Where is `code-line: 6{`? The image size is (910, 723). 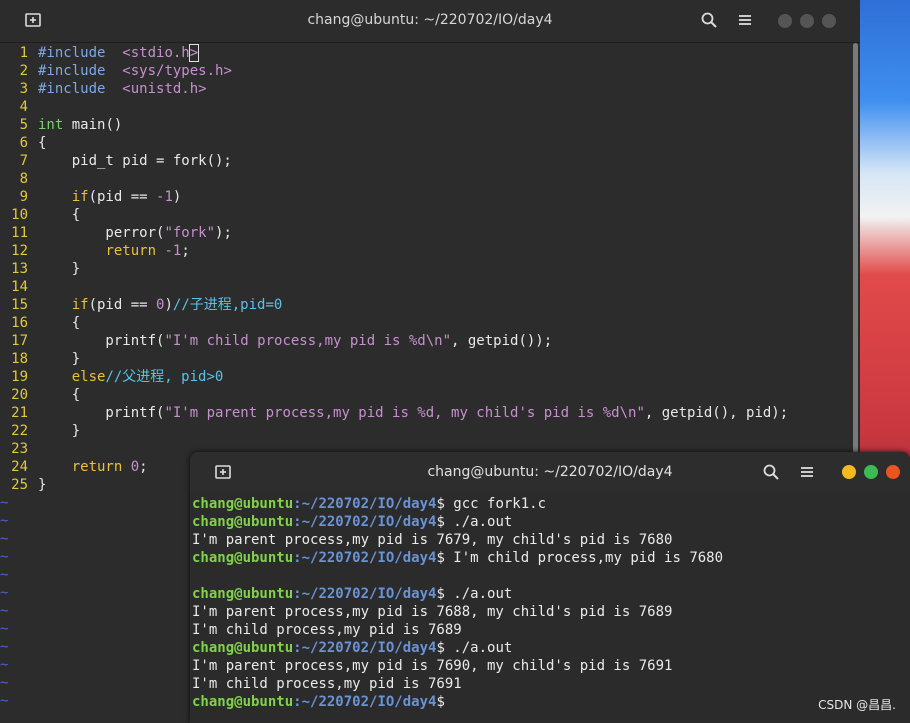 code-line: 6{ is located at coordinates (23, 143).